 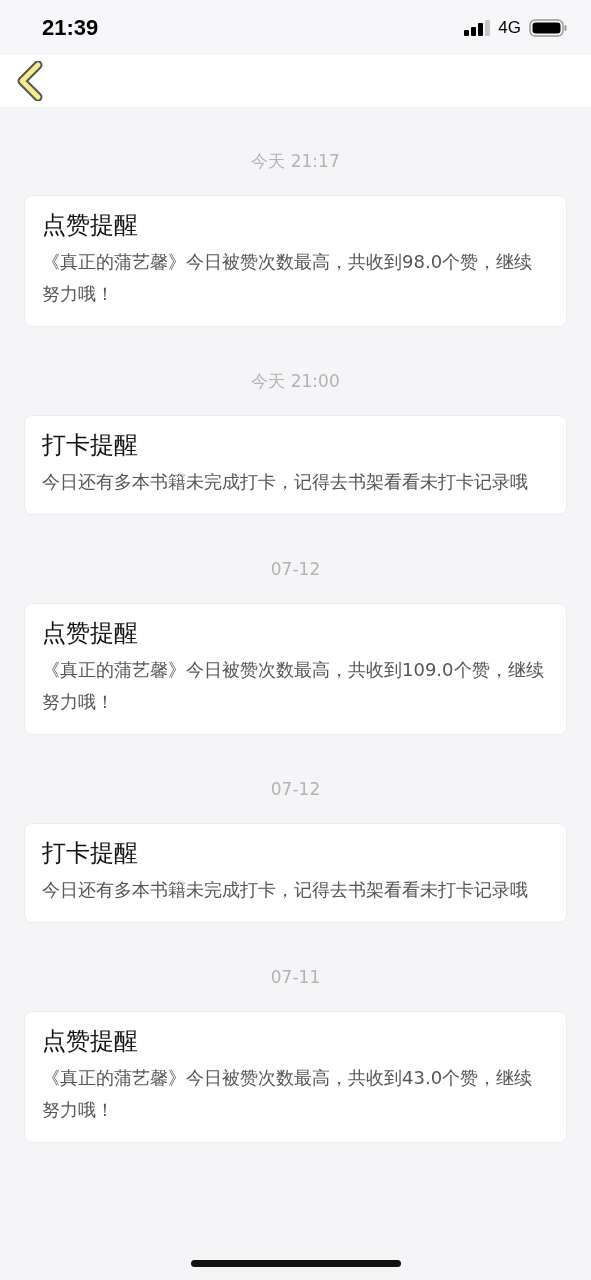 What do you see at coordinates (288, 1094) in the screenshot?
I see `notification-text: 《真正的蒲艺馨》今日被赞次数最高，共收到43.0个赞，继续努力哦！` at bounding box center [288, 1094].